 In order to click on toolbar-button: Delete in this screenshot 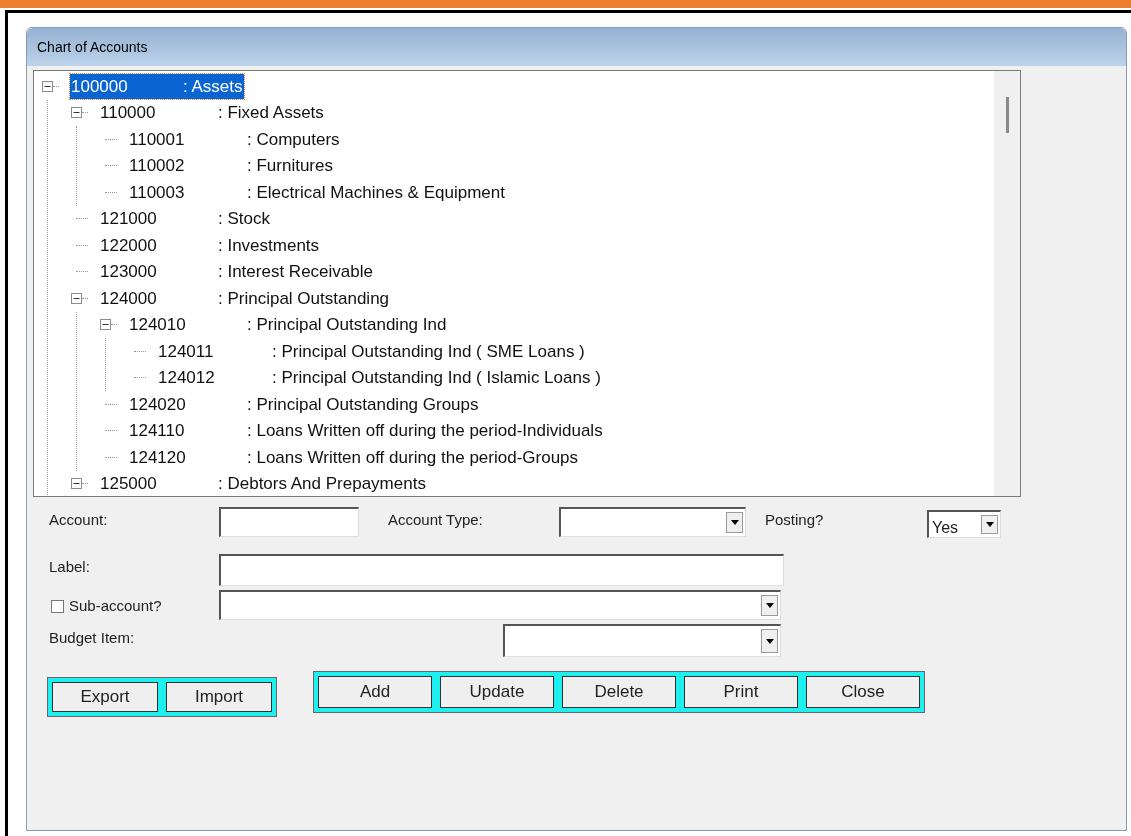, I will do `click(619, 692)`.